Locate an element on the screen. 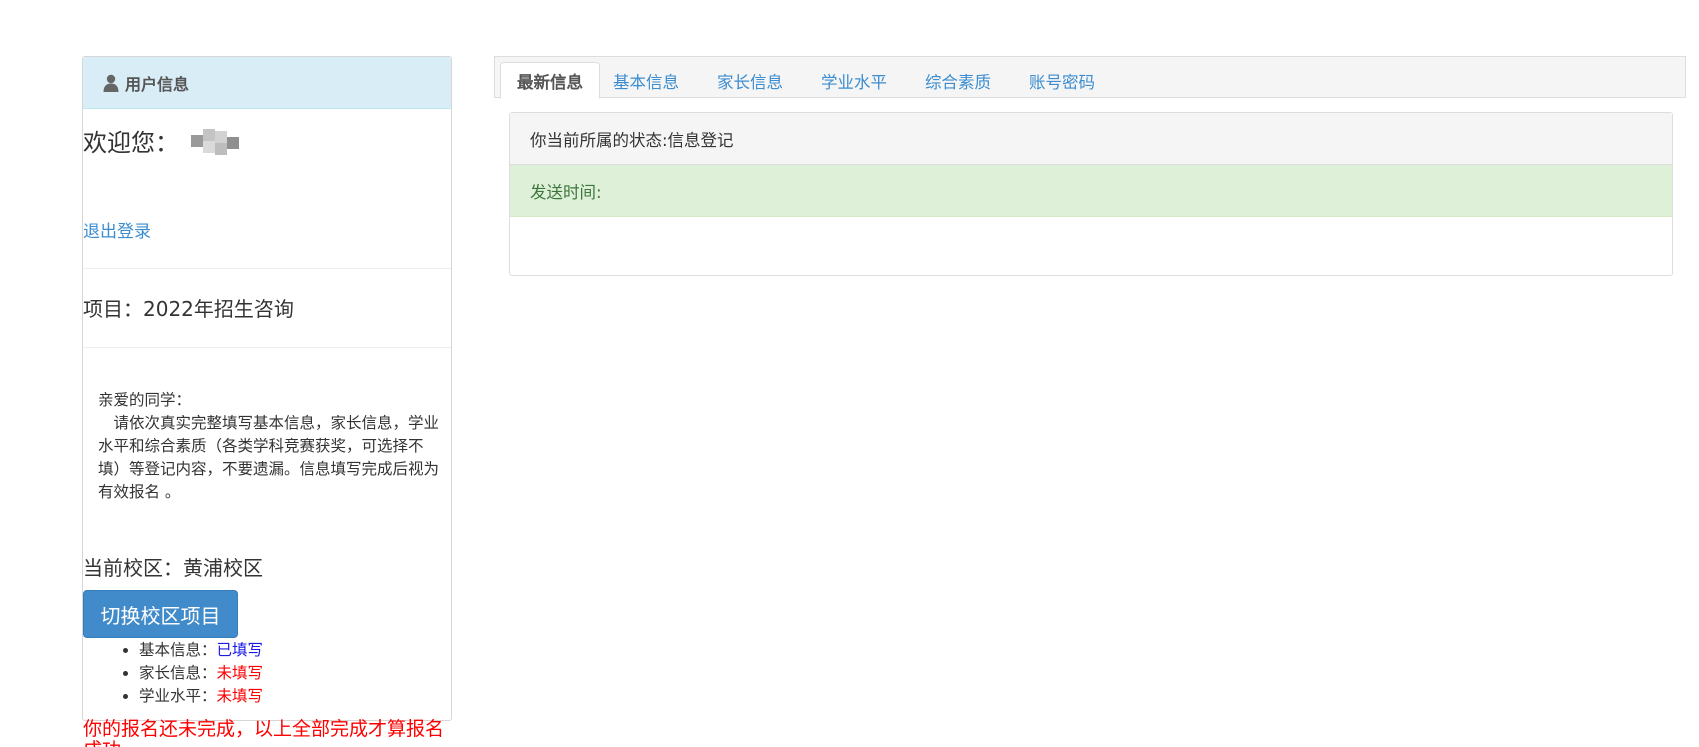 The image size is (1699, 747). status-item-academic: 学业水平：未填写 is located at coordinates (201, 696).